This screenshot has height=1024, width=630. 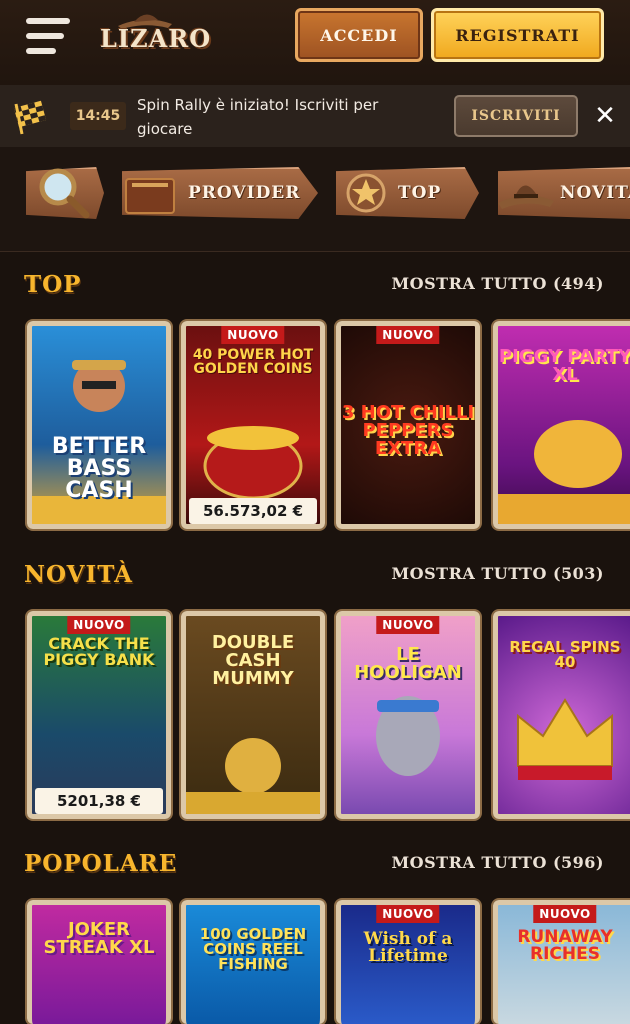 I want to click on game-card: NUOVO 3 HOT CHILLI PEPPERS EXTRA, so click(x=408, y=425).